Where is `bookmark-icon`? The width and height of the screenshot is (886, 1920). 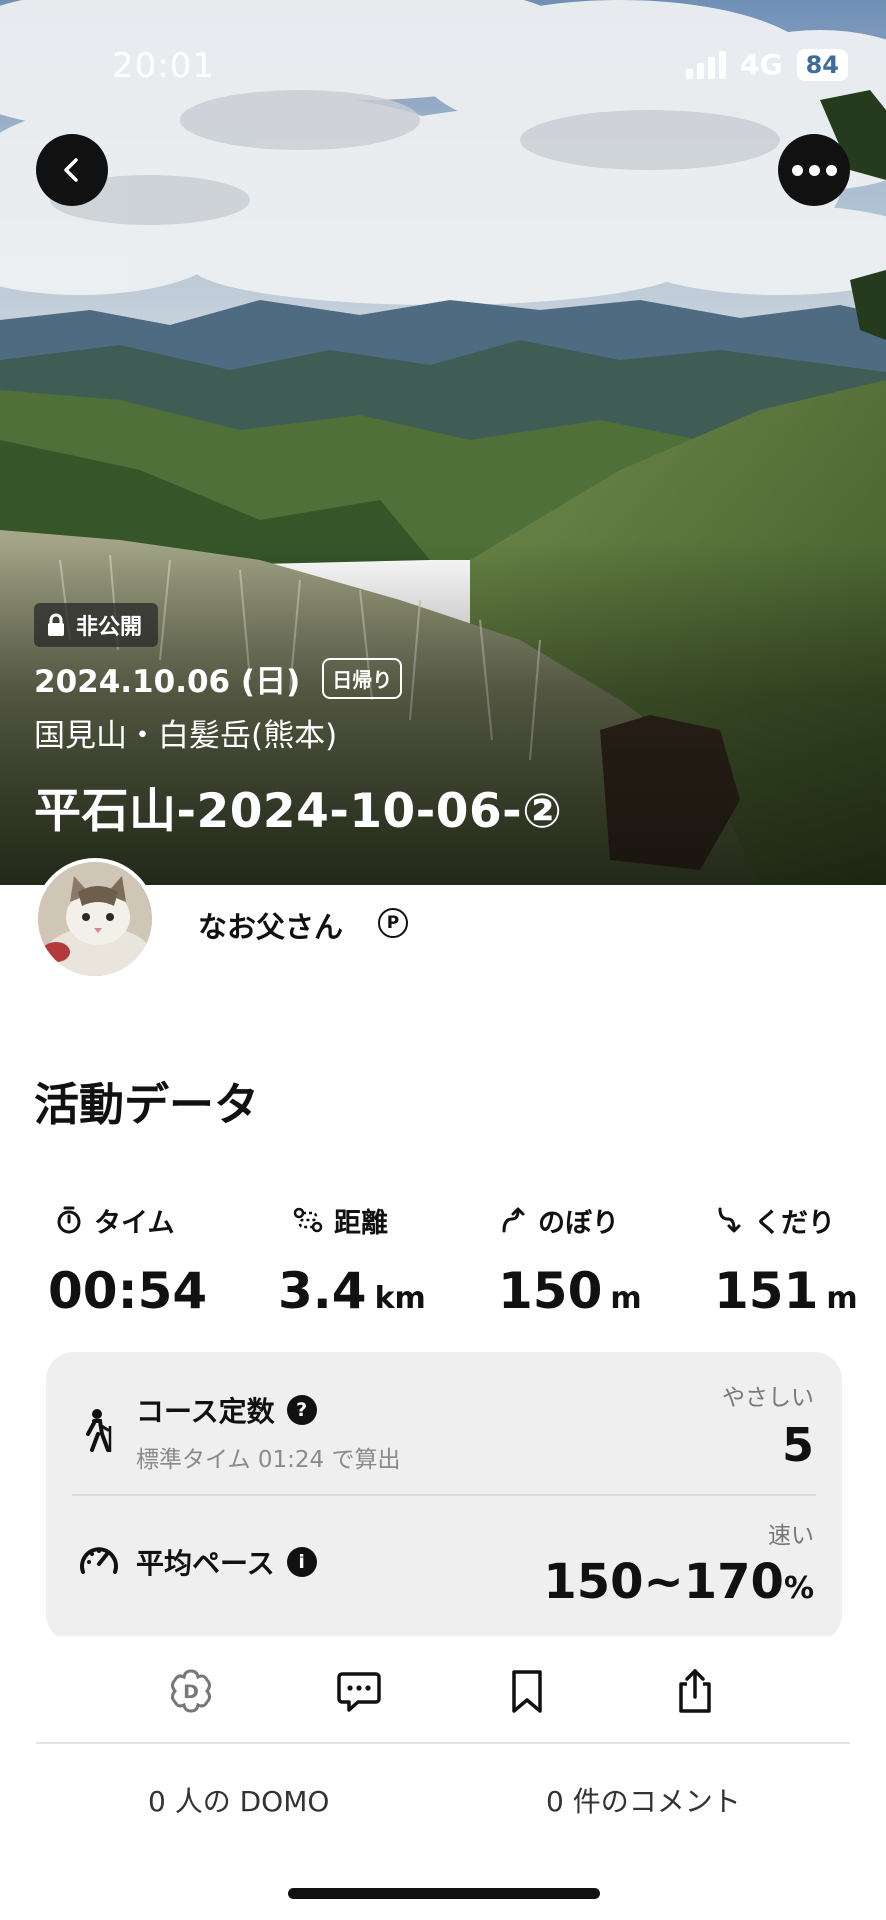
bookmark-icon is located at coordinates (527, 1691).